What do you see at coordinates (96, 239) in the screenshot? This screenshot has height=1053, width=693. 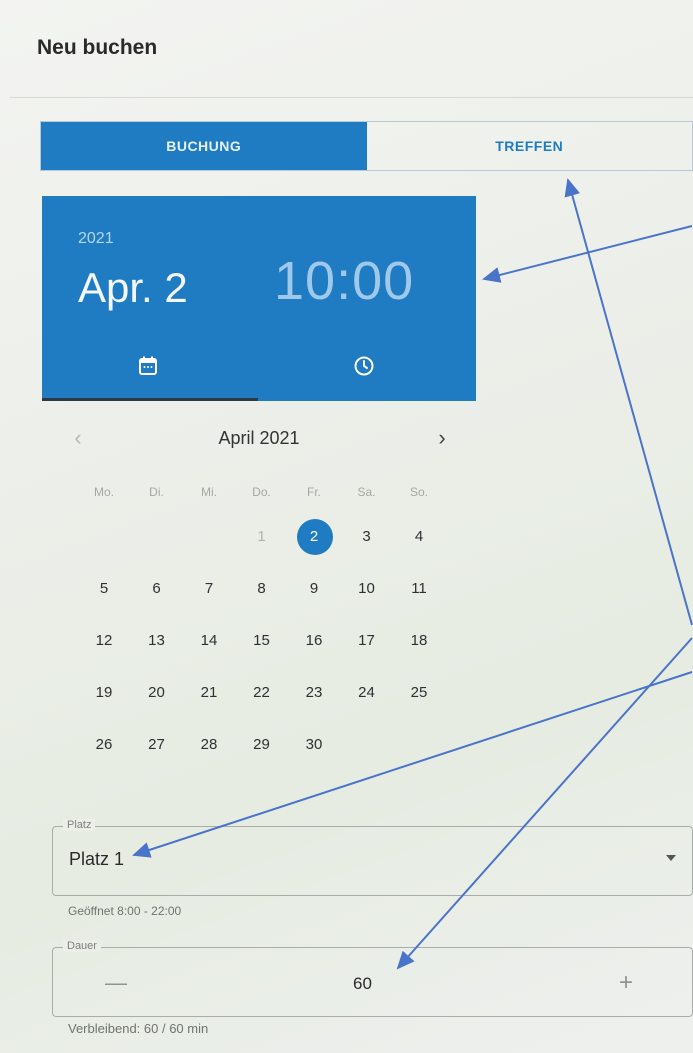 I see `picker-year: 2021` at bounding box center [96, 239].